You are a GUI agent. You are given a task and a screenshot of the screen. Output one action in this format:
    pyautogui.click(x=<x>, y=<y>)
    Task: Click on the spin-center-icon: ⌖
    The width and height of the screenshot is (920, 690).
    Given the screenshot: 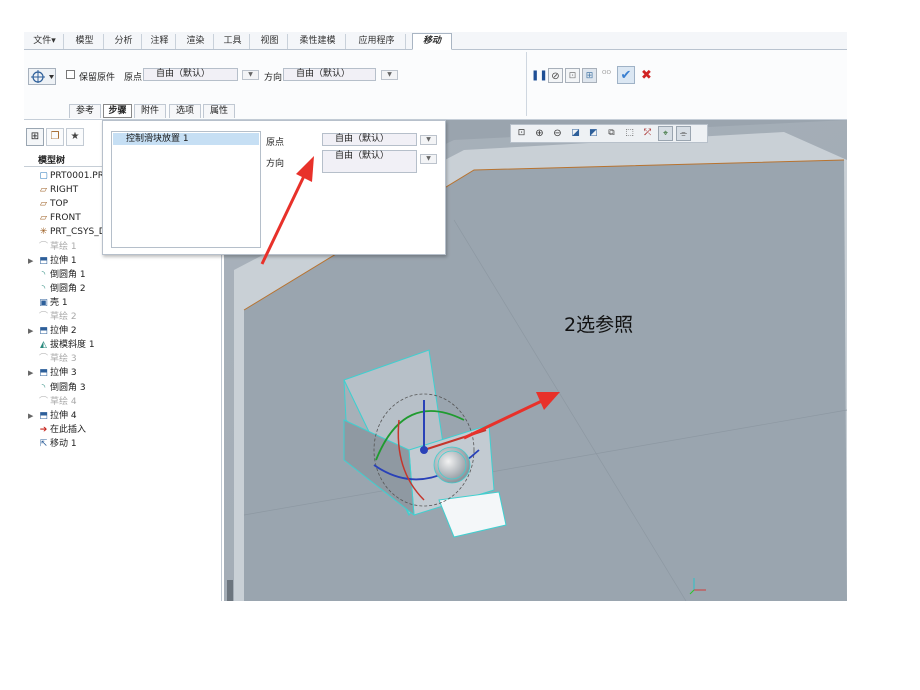 What is the action you would take?
    pyautogui.click(x=665, y=133)
    